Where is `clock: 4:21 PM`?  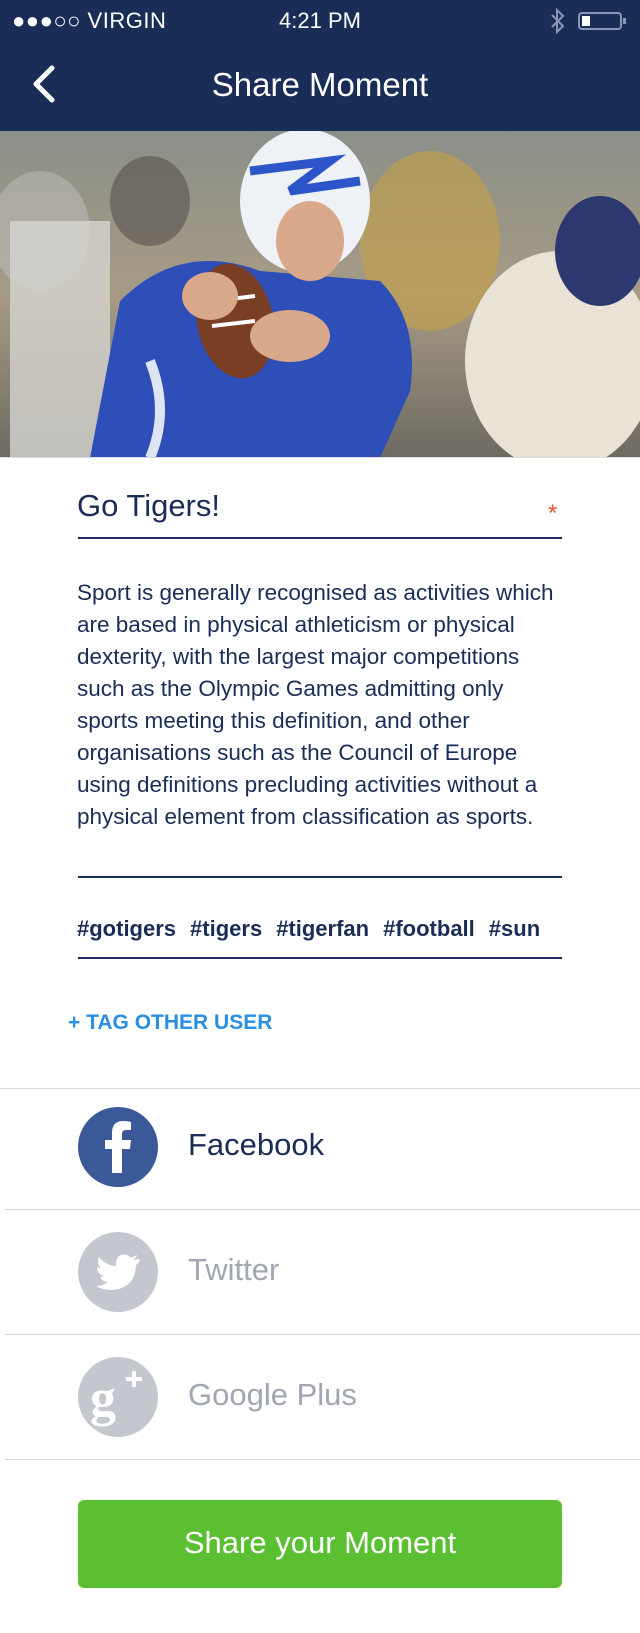
clock: 4:21 PM is located at coordinates (320, 20).